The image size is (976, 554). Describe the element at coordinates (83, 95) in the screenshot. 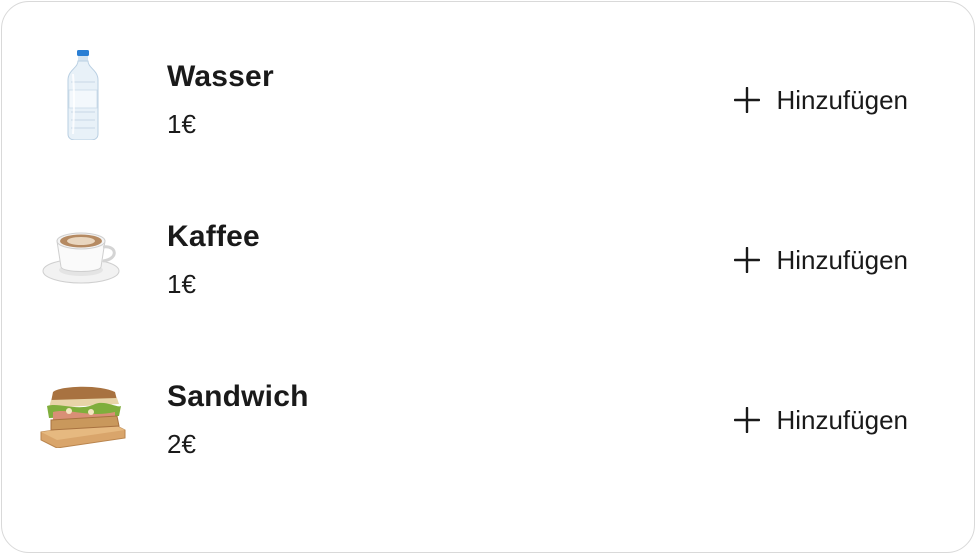

I see `water-bottle-icon` at that location.